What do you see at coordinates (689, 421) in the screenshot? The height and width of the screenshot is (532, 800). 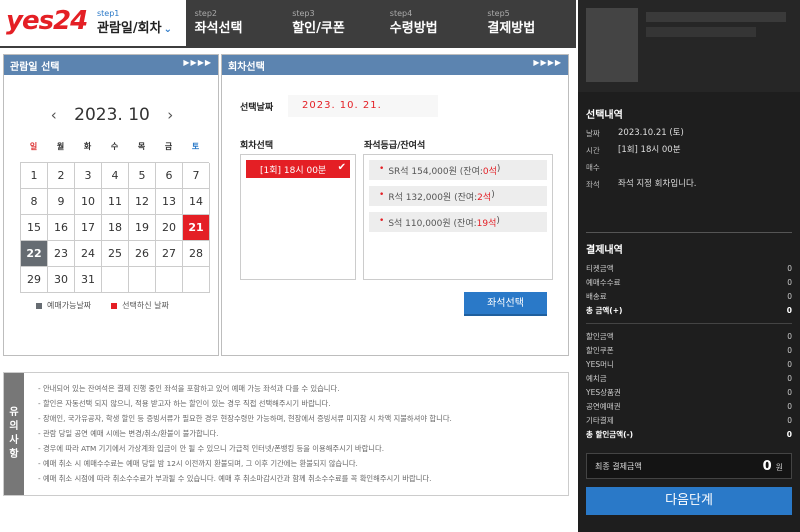 I see `payment-row: 기타결제 0` at bounding box center [689, 421].